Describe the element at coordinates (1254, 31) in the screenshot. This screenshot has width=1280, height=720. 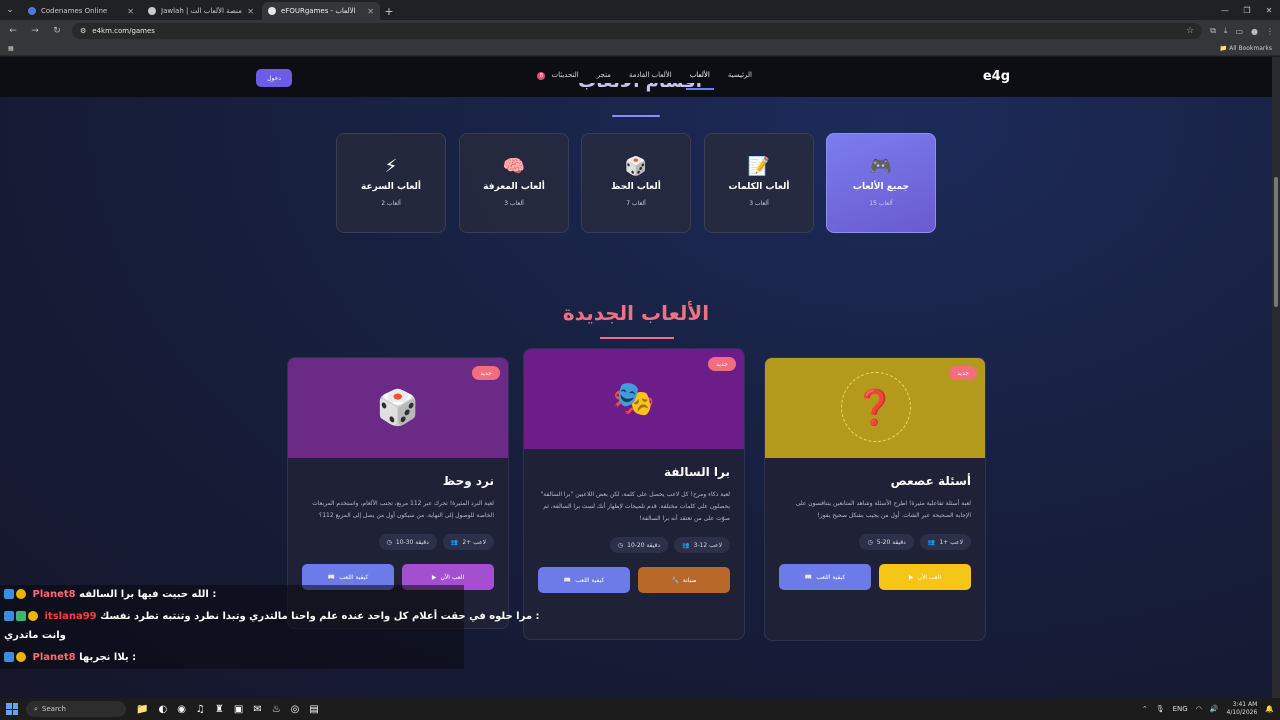
I see `profile-icon: ●` at that location.